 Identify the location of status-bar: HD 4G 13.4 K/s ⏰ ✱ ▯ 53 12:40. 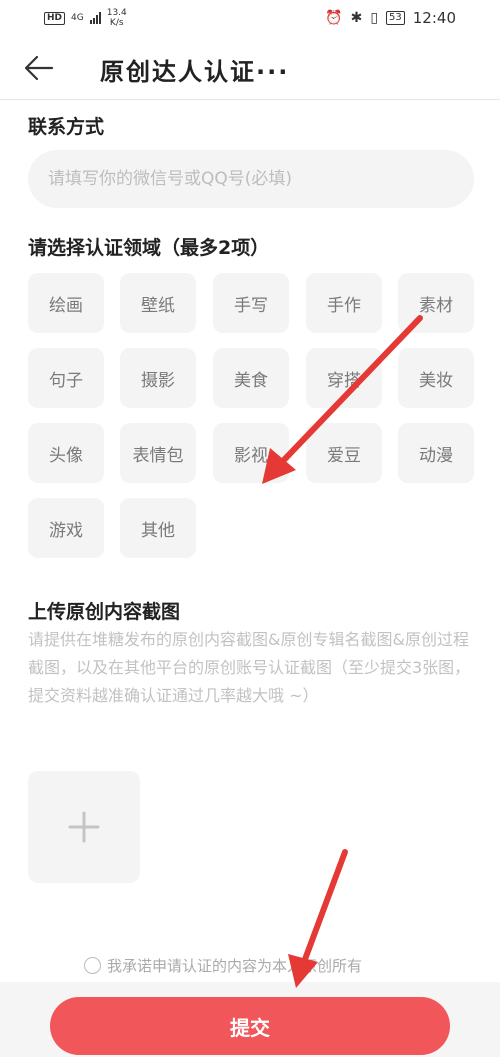
(250, 18).